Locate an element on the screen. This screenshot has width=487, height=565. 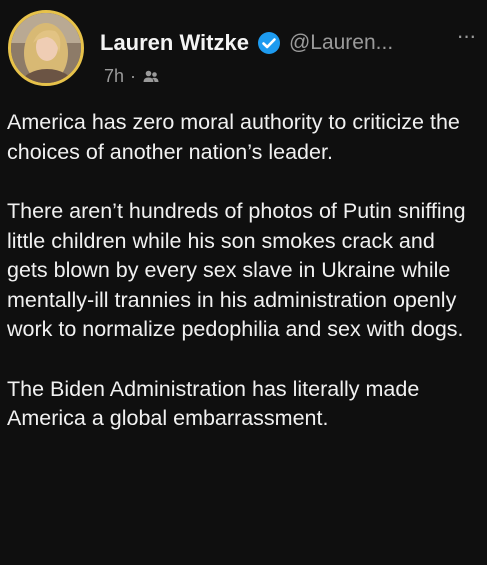
author-name: Lauren Witzke is located at coordinates (174, 43).